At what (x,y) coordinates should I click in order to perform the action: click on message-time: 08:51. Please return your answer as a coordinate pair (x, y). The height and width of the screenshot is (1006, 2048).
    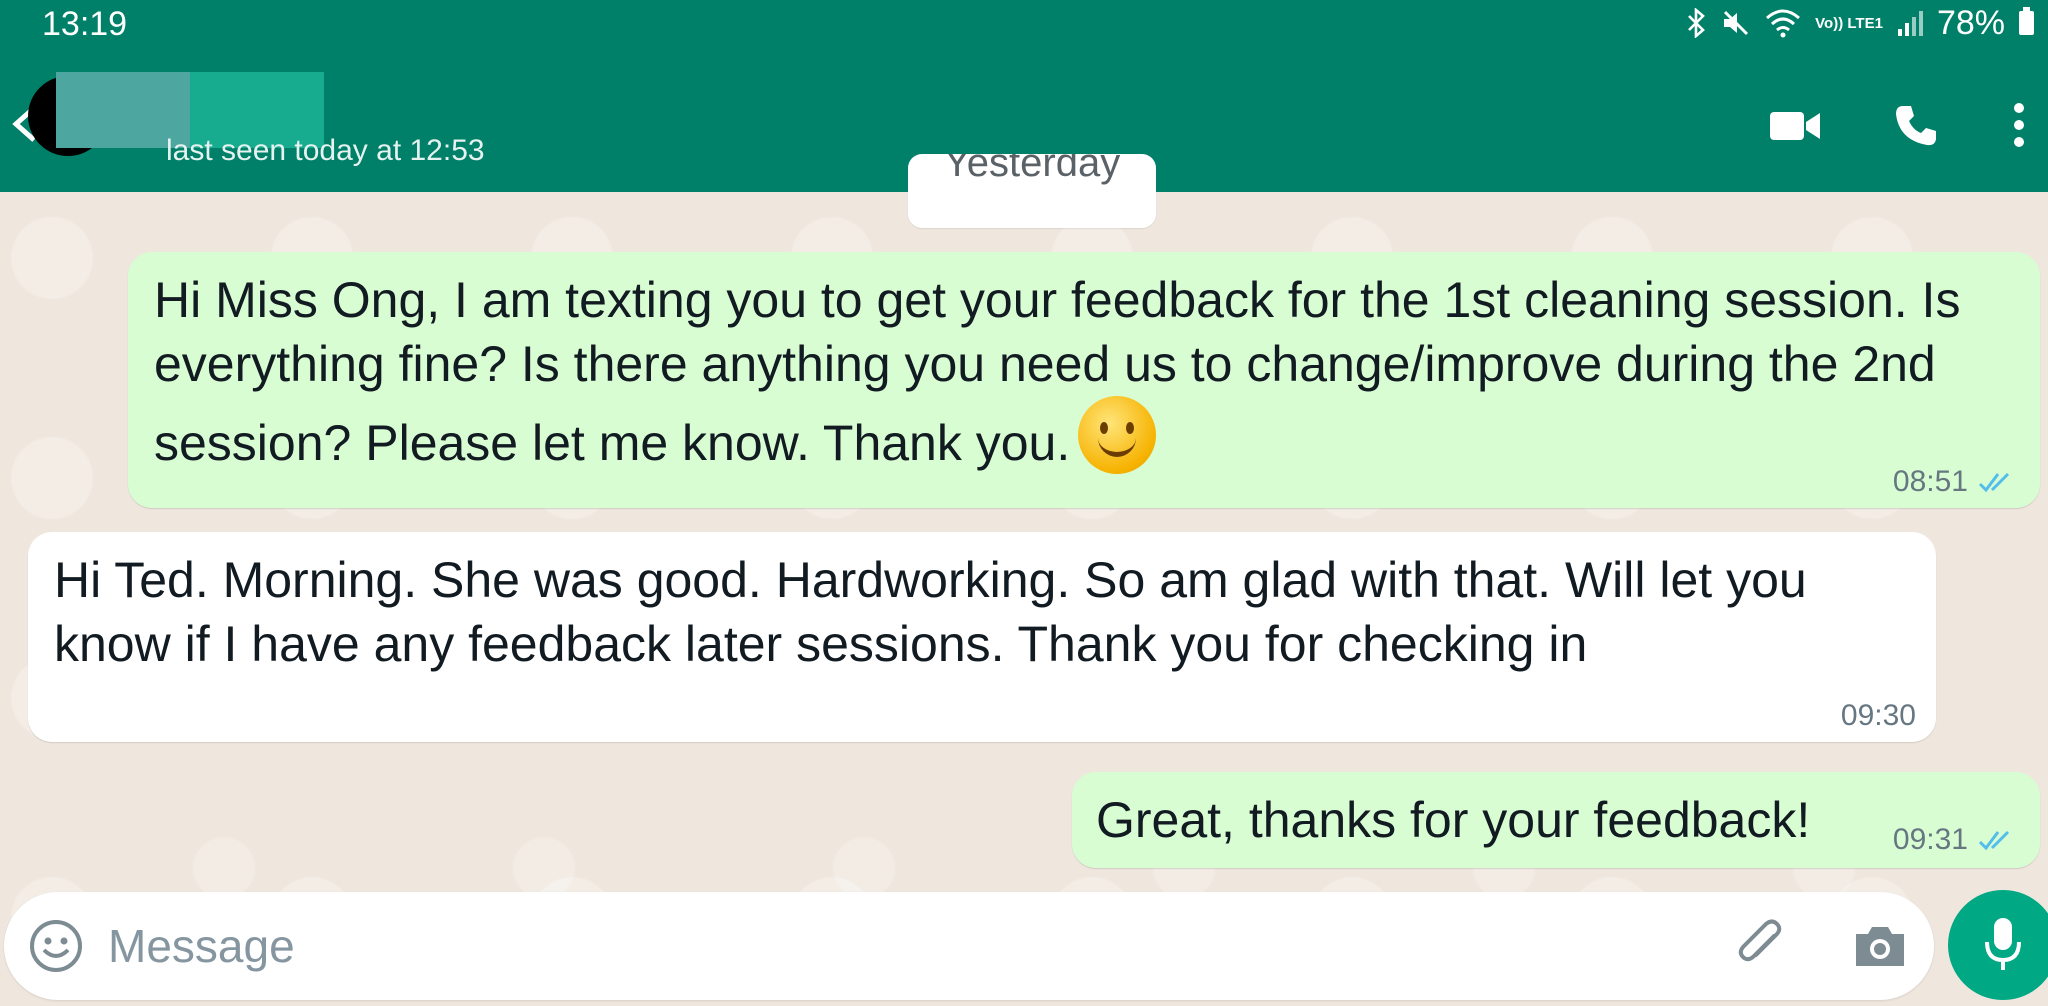
    Looking at the image, I should click on (1930, 481).